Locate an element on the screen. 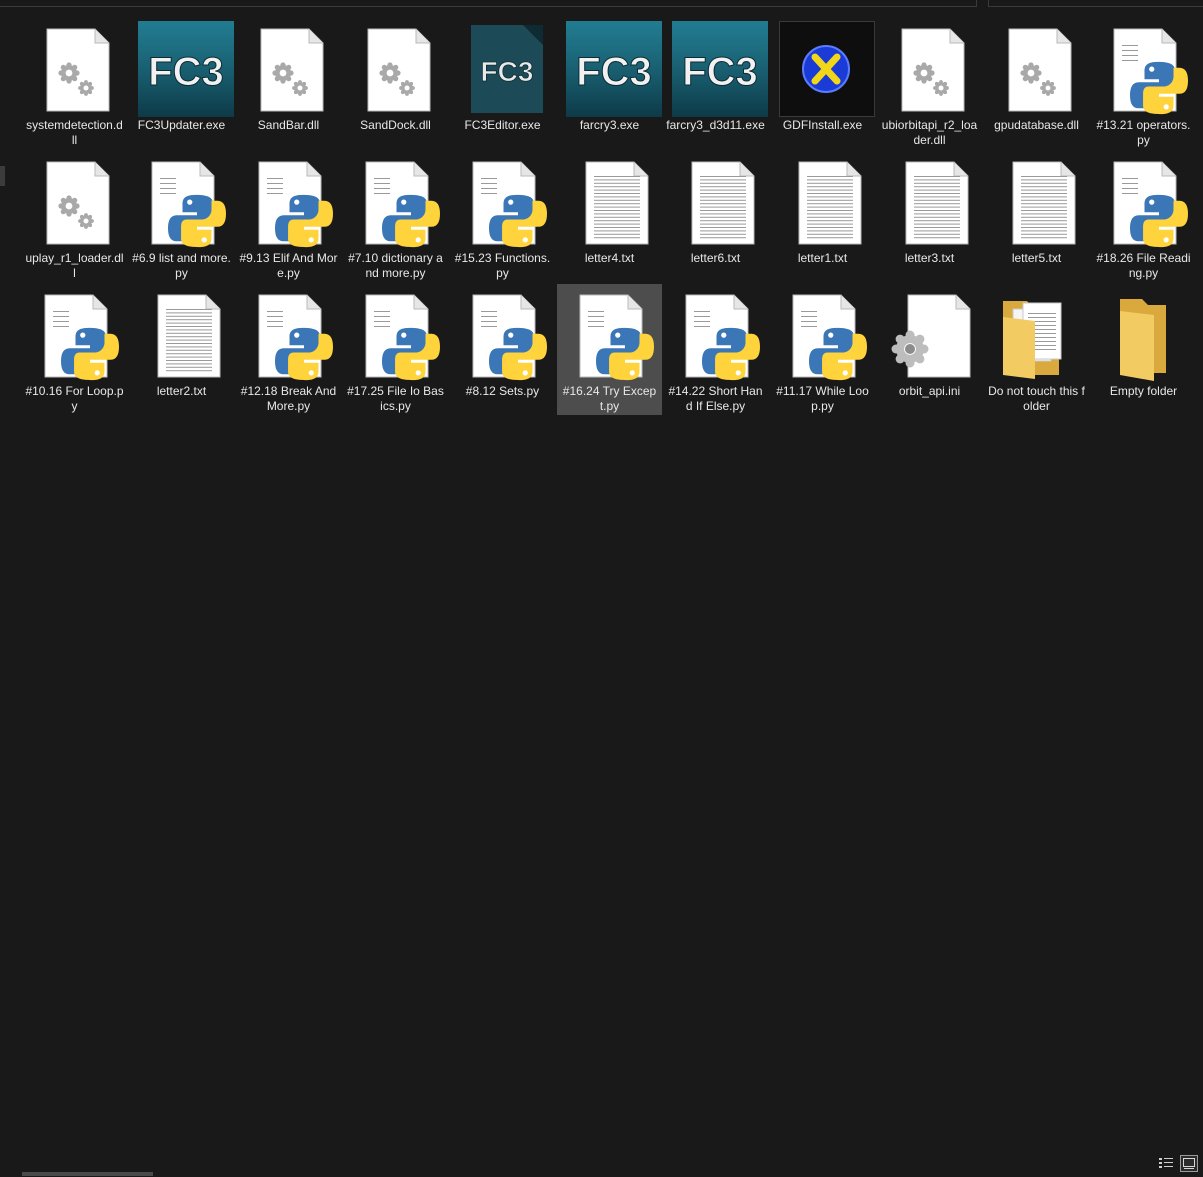 This screenshot has width=1203, height=1177. file-name-label: letter4.txt is located at coordinates (609, 258).